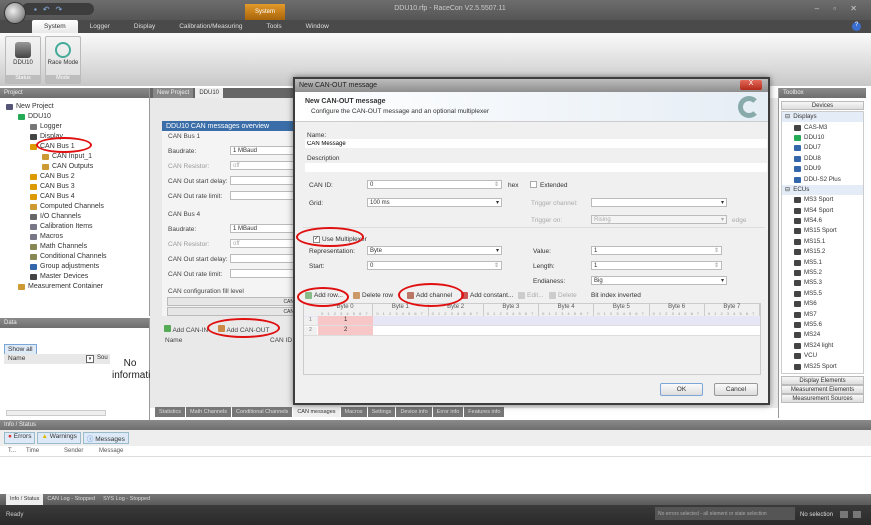  I want to click on tab-logger: Logger, so click(100, 26).